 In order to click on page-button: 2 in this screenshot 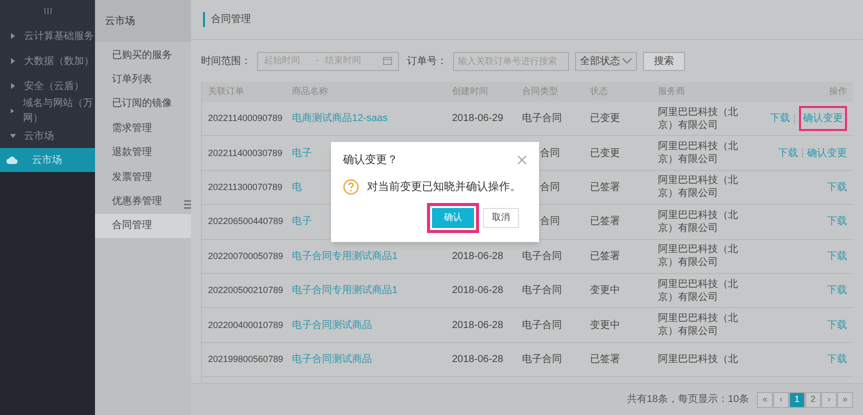, I will do `click(813, 400)`.